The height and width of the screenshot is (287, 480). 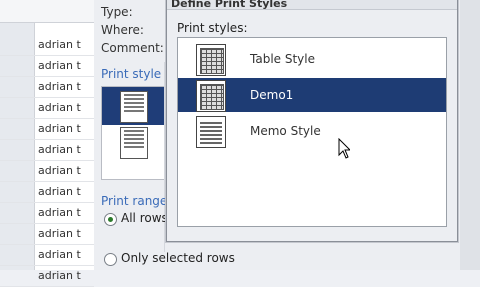 I want to click on style-item-label: Memo Style, so click(x=285, y=131).